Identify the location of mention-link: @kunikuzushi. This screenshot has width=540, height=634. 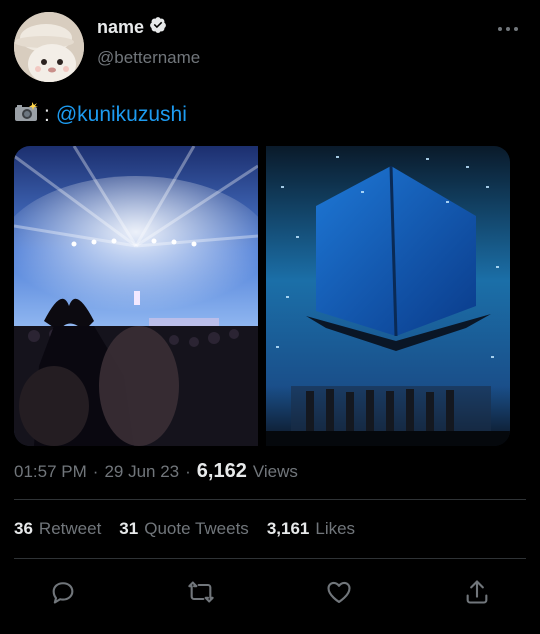
(121, 115).